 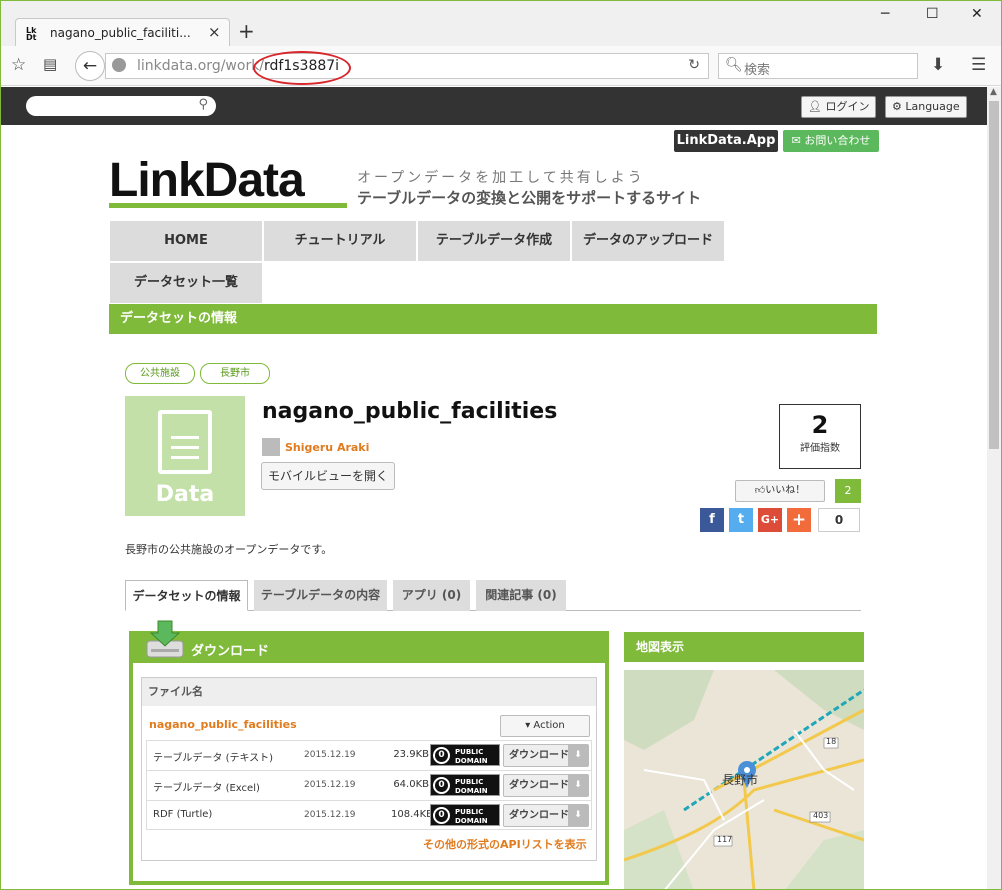 I want to click on file-name: nagano_public_facilities, so click(x=223, y=724).